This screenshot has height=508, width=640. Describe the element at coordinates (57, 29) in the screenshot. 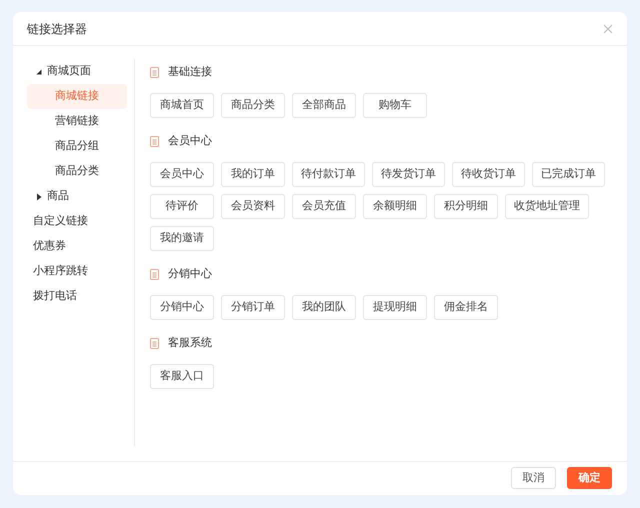

I see `dialog-title: 链接选择器` at that location.